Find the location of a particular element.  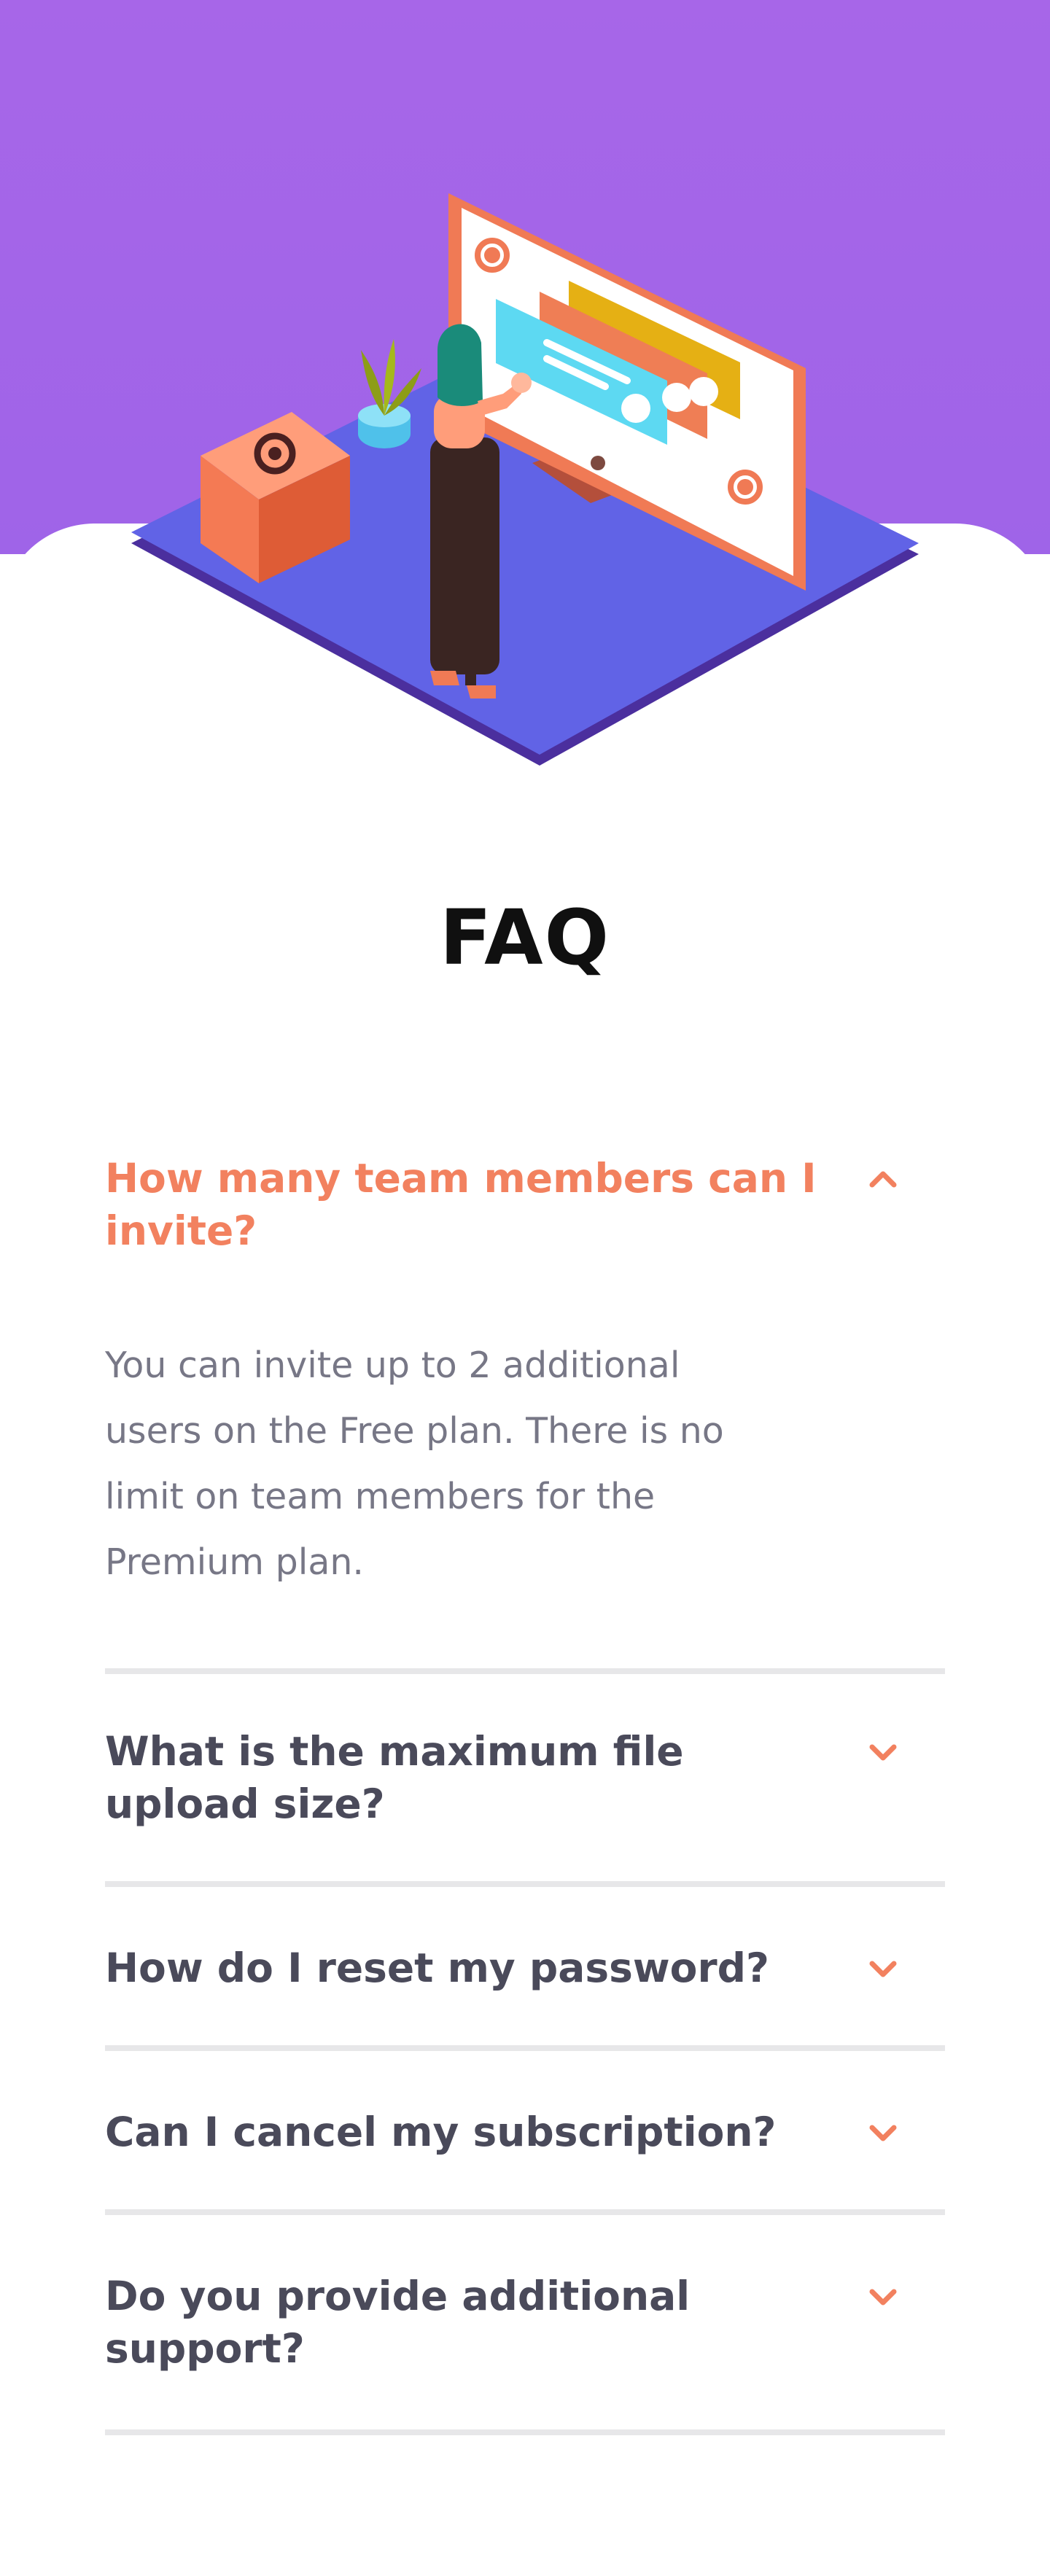

faq-item: How do I reset my password? is located at coordinates (525, 1969).